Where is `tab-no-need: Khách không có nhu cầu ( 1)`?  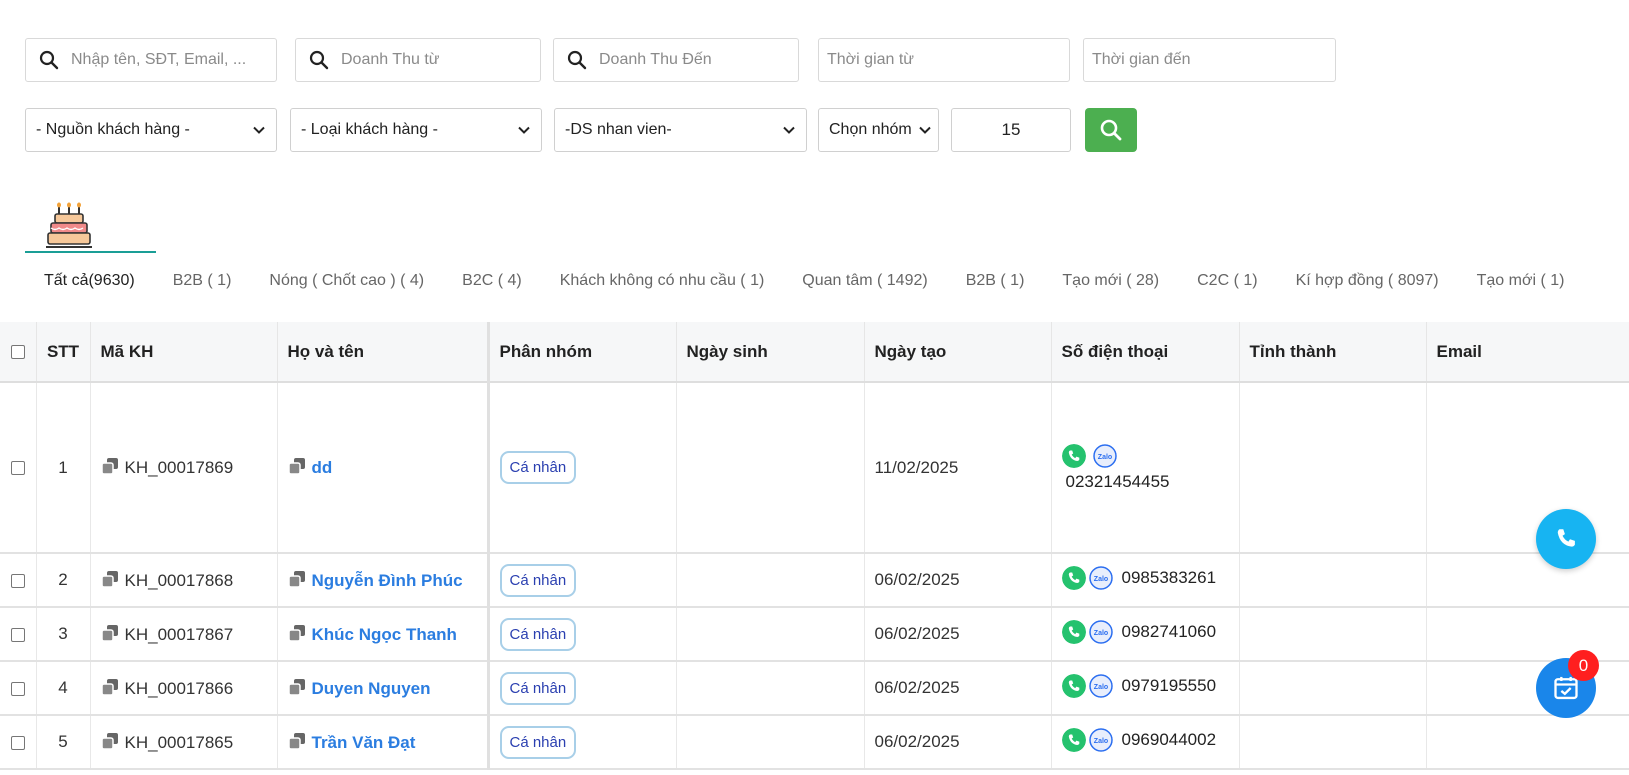 tab-no-need: Khách không có nhu cầu ( 1) is located at coordinates (662, 281).